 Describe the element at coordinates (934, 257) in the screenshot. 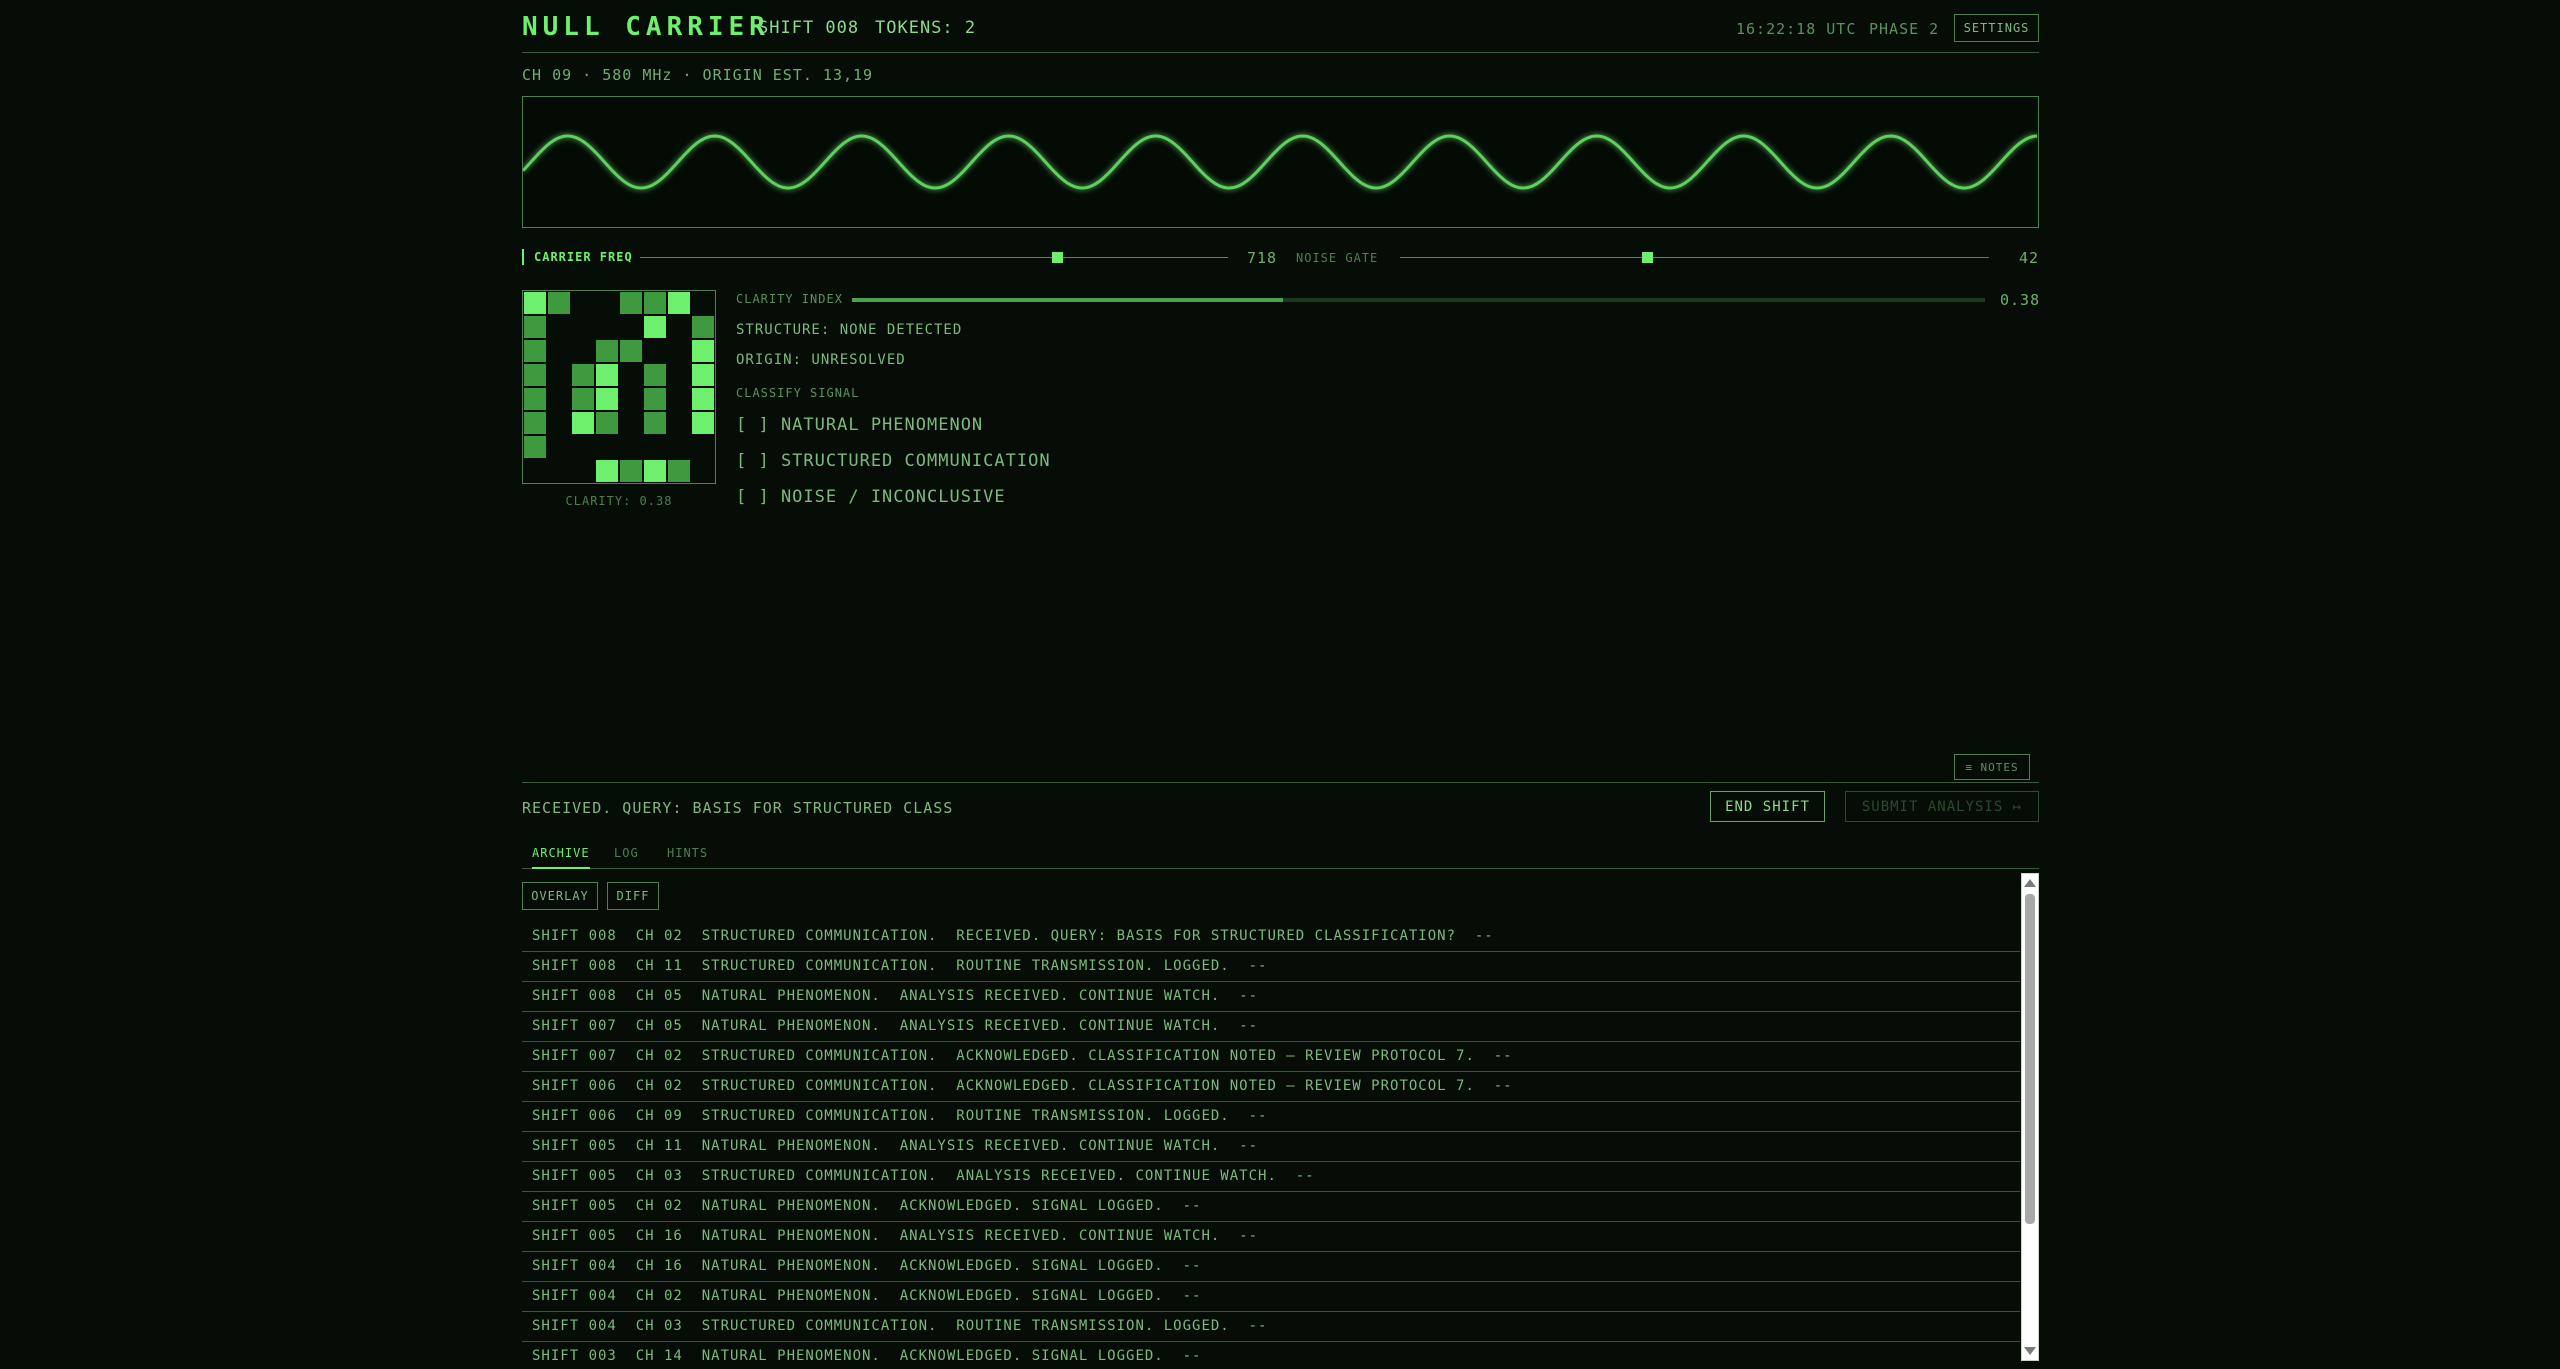

I see `carrier-freq-track` at that location.